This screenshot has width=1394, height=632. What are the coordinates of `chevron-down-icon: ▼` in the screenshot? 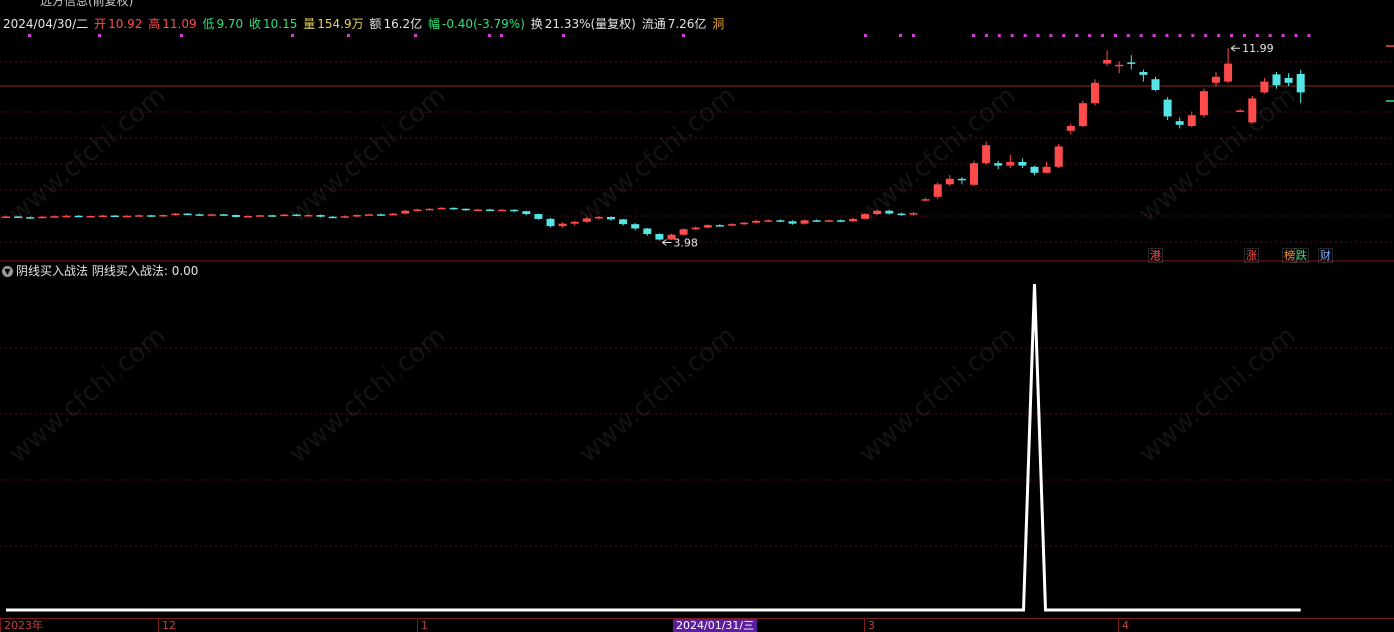 It's located at (7, 271).